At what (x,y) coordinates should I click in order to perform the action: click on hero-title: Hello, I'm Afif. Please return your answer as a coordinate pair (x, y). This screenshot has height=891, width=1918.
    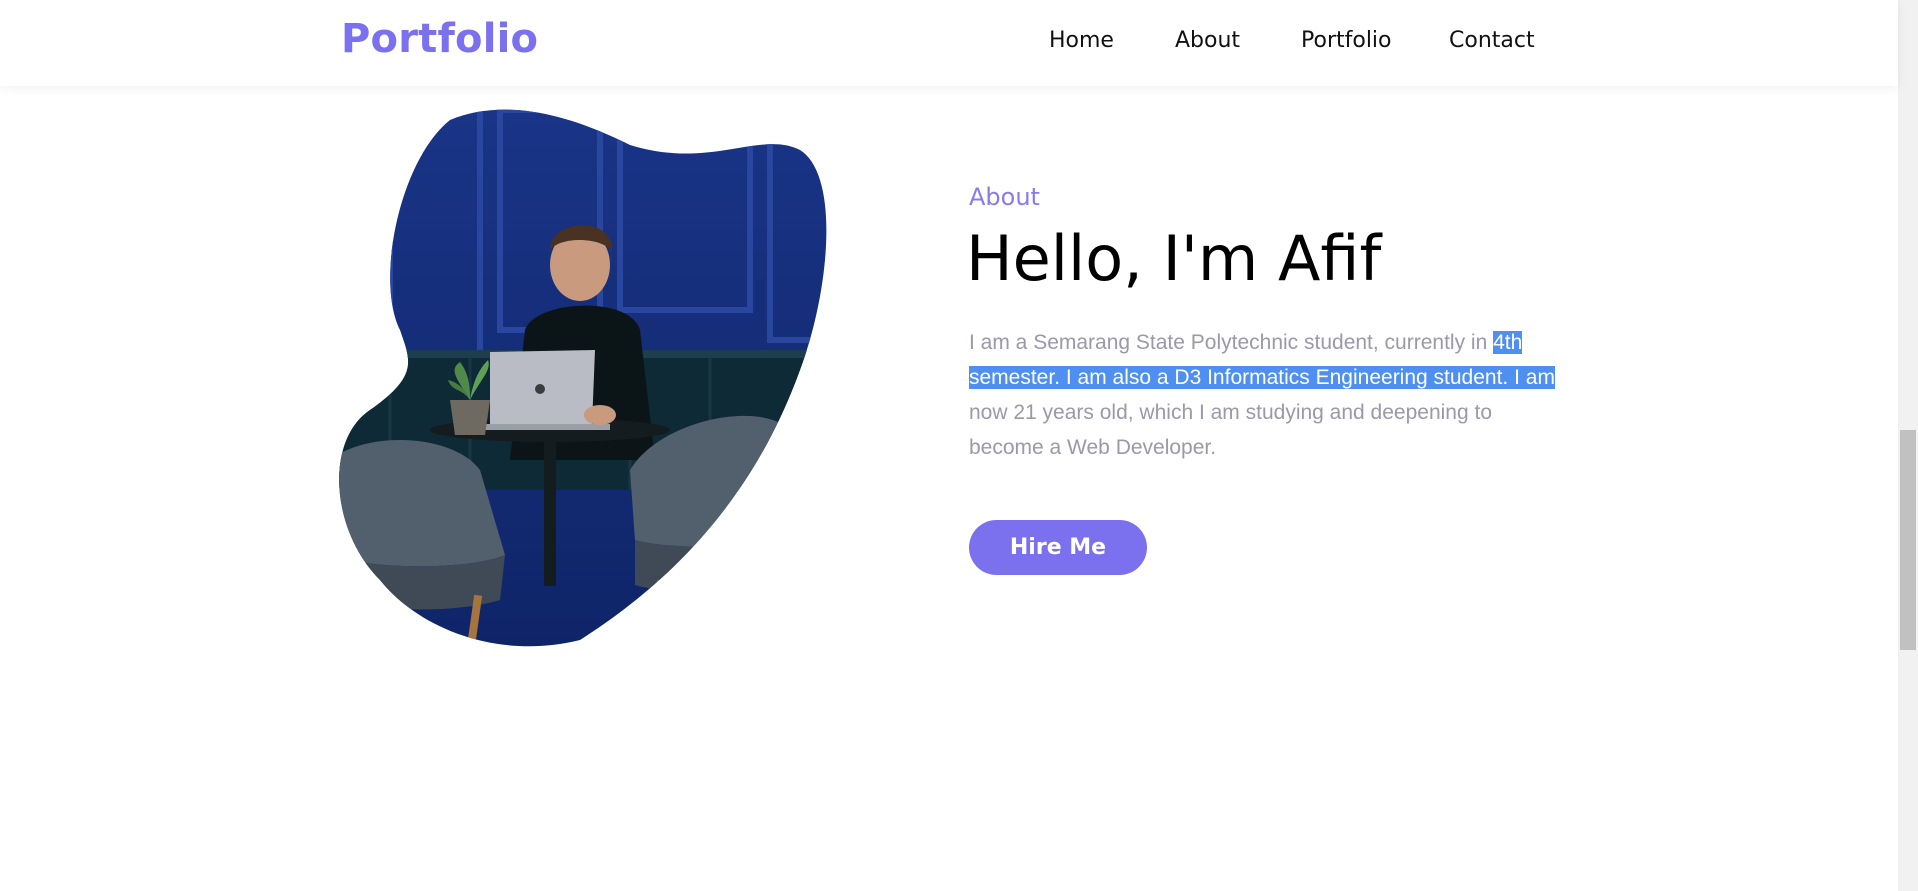
    Looking at the image, I should click on (1174, 258).